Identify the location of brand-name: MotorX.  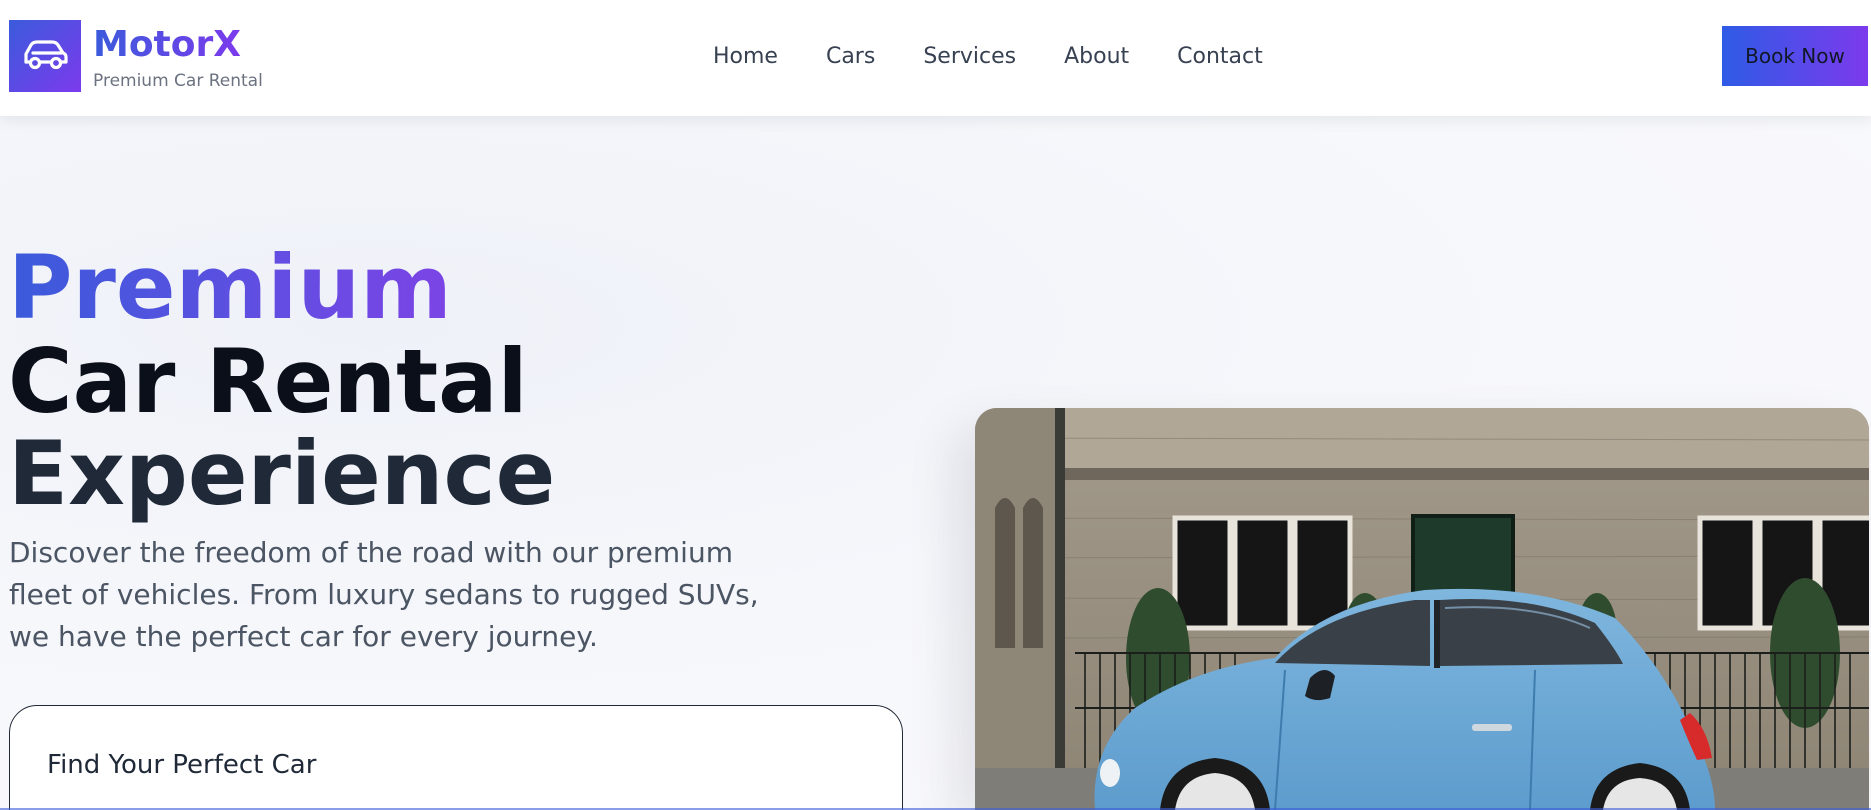
(167, 45).